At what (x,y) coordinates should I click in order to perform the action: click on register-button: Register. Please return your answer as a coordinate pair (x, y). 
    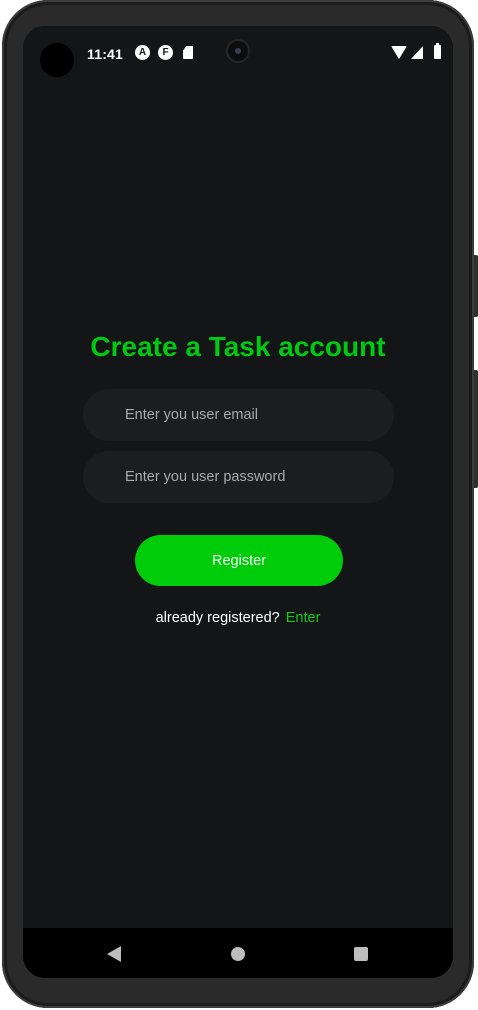
    Looking at the image, I should click on (239, 560).